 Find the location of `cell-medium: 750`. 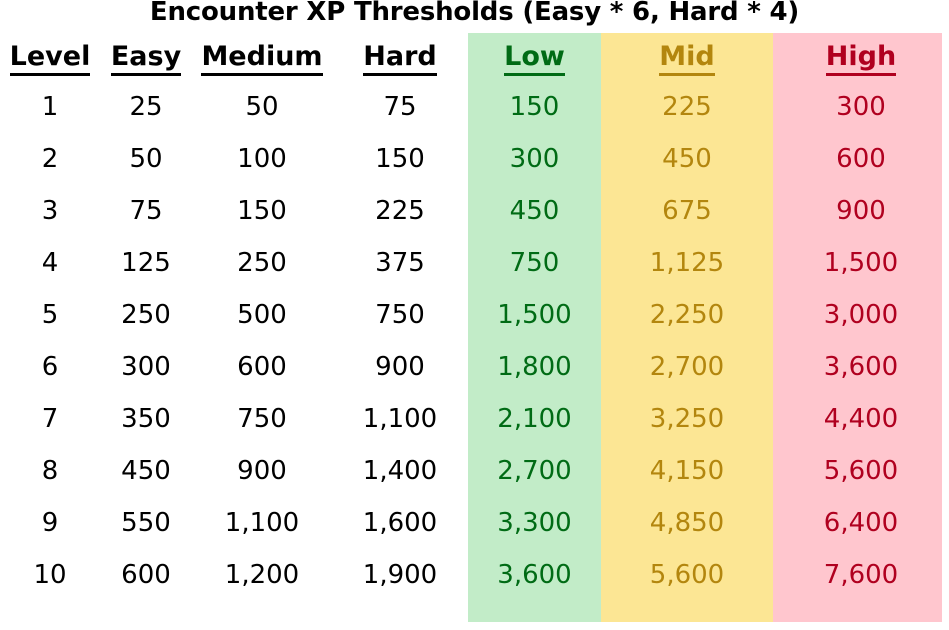

cell-medium: 750 is located at coordinates (262, 419).